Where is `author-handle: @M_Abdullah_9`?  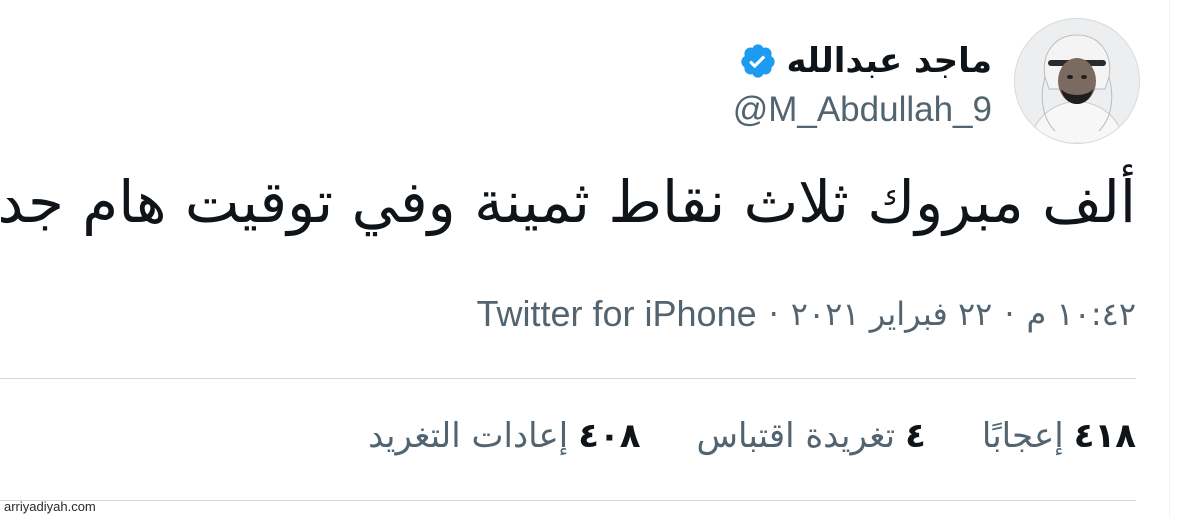 author-handle: @M_Abdullah_9 is located at coordinates (862, 110).